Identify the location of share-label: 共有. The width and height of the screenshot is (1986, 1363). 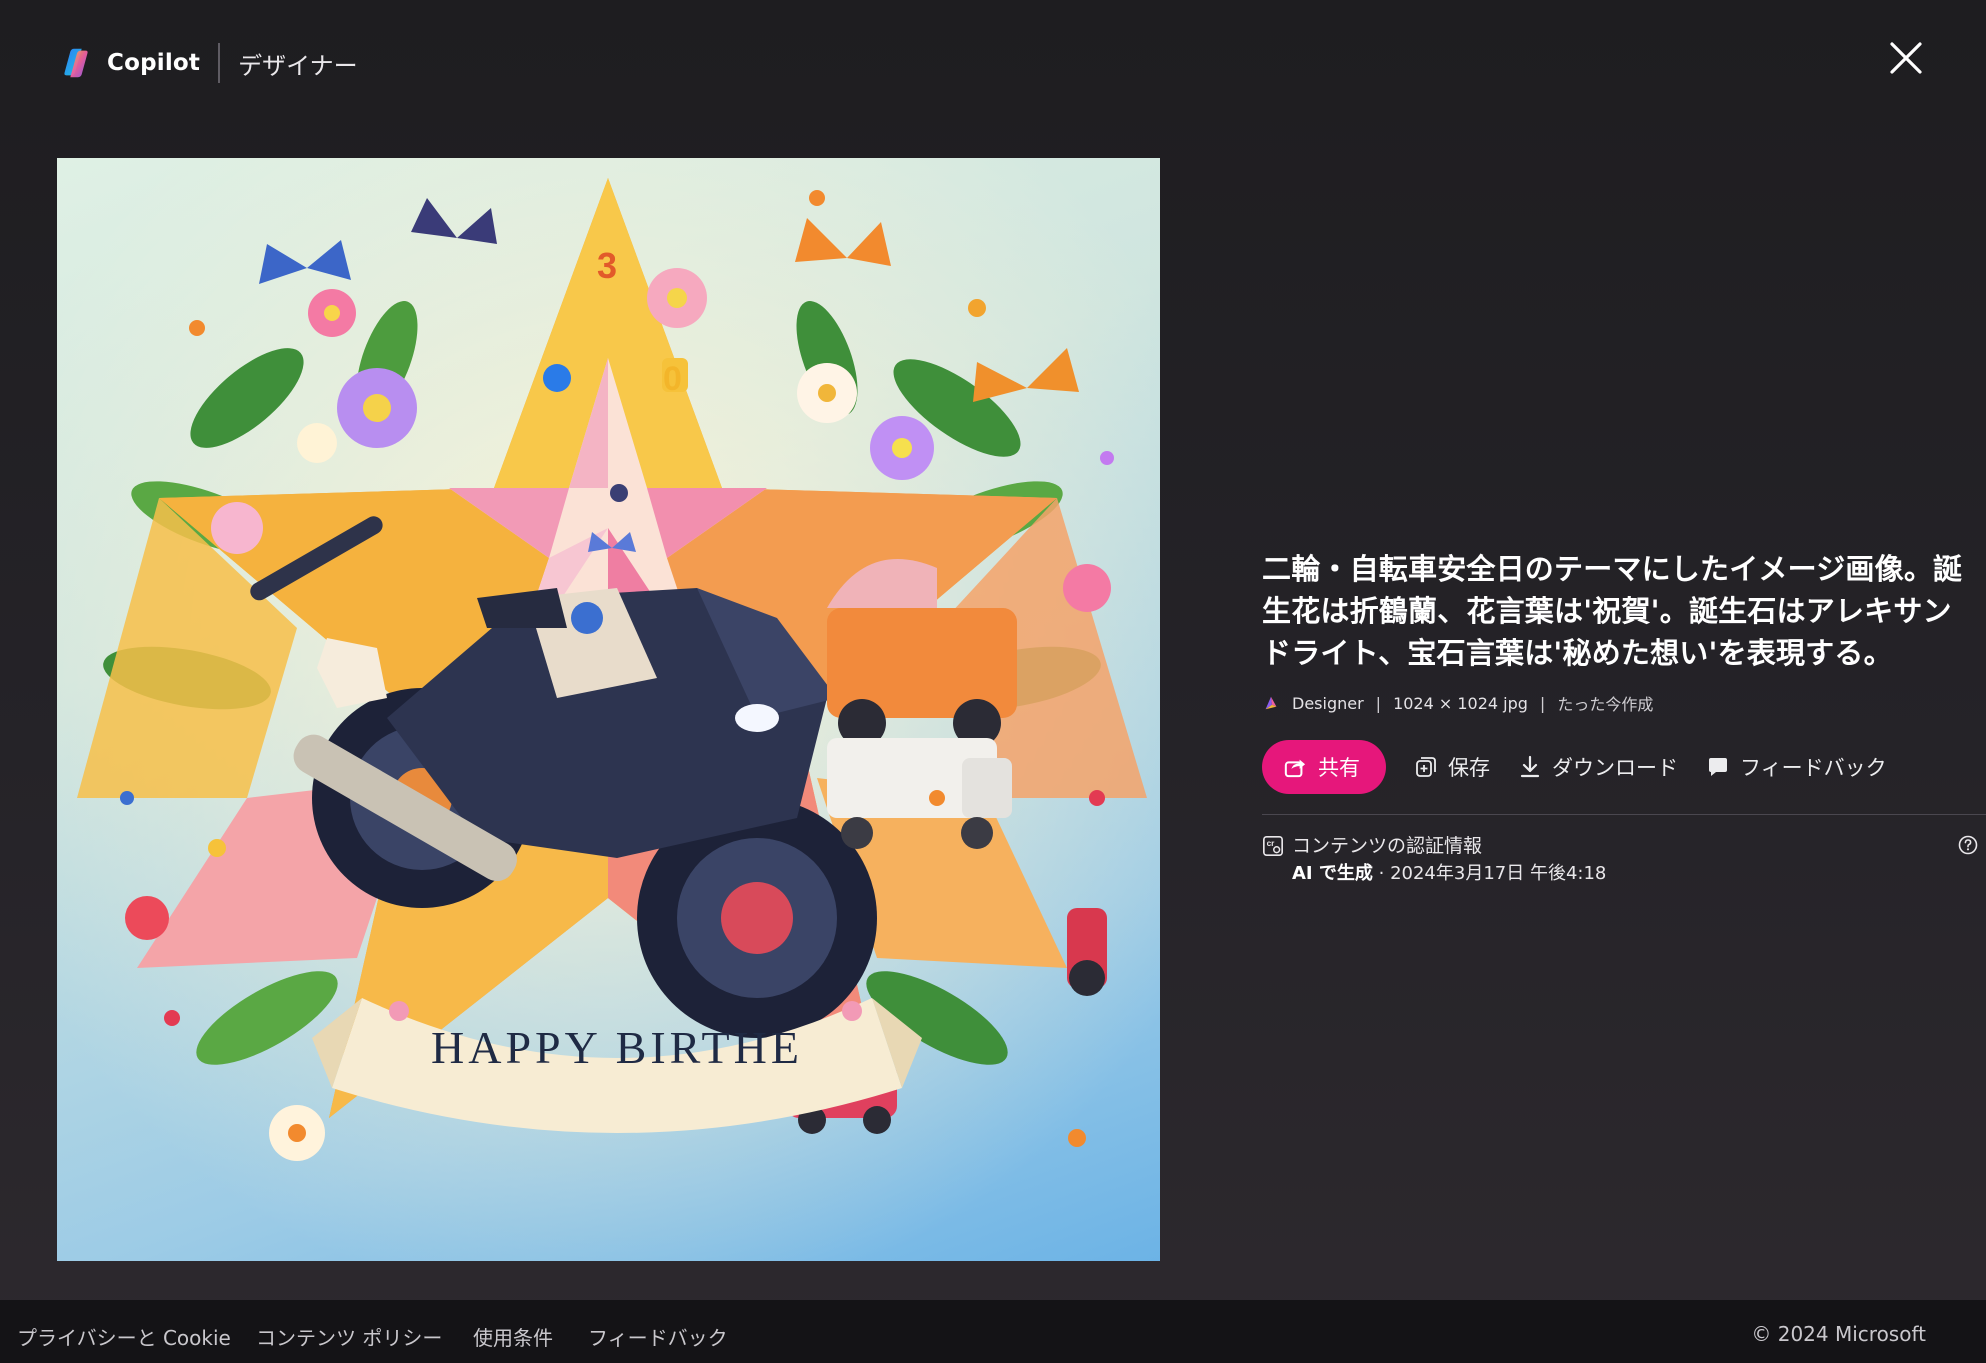
(1339, 768).